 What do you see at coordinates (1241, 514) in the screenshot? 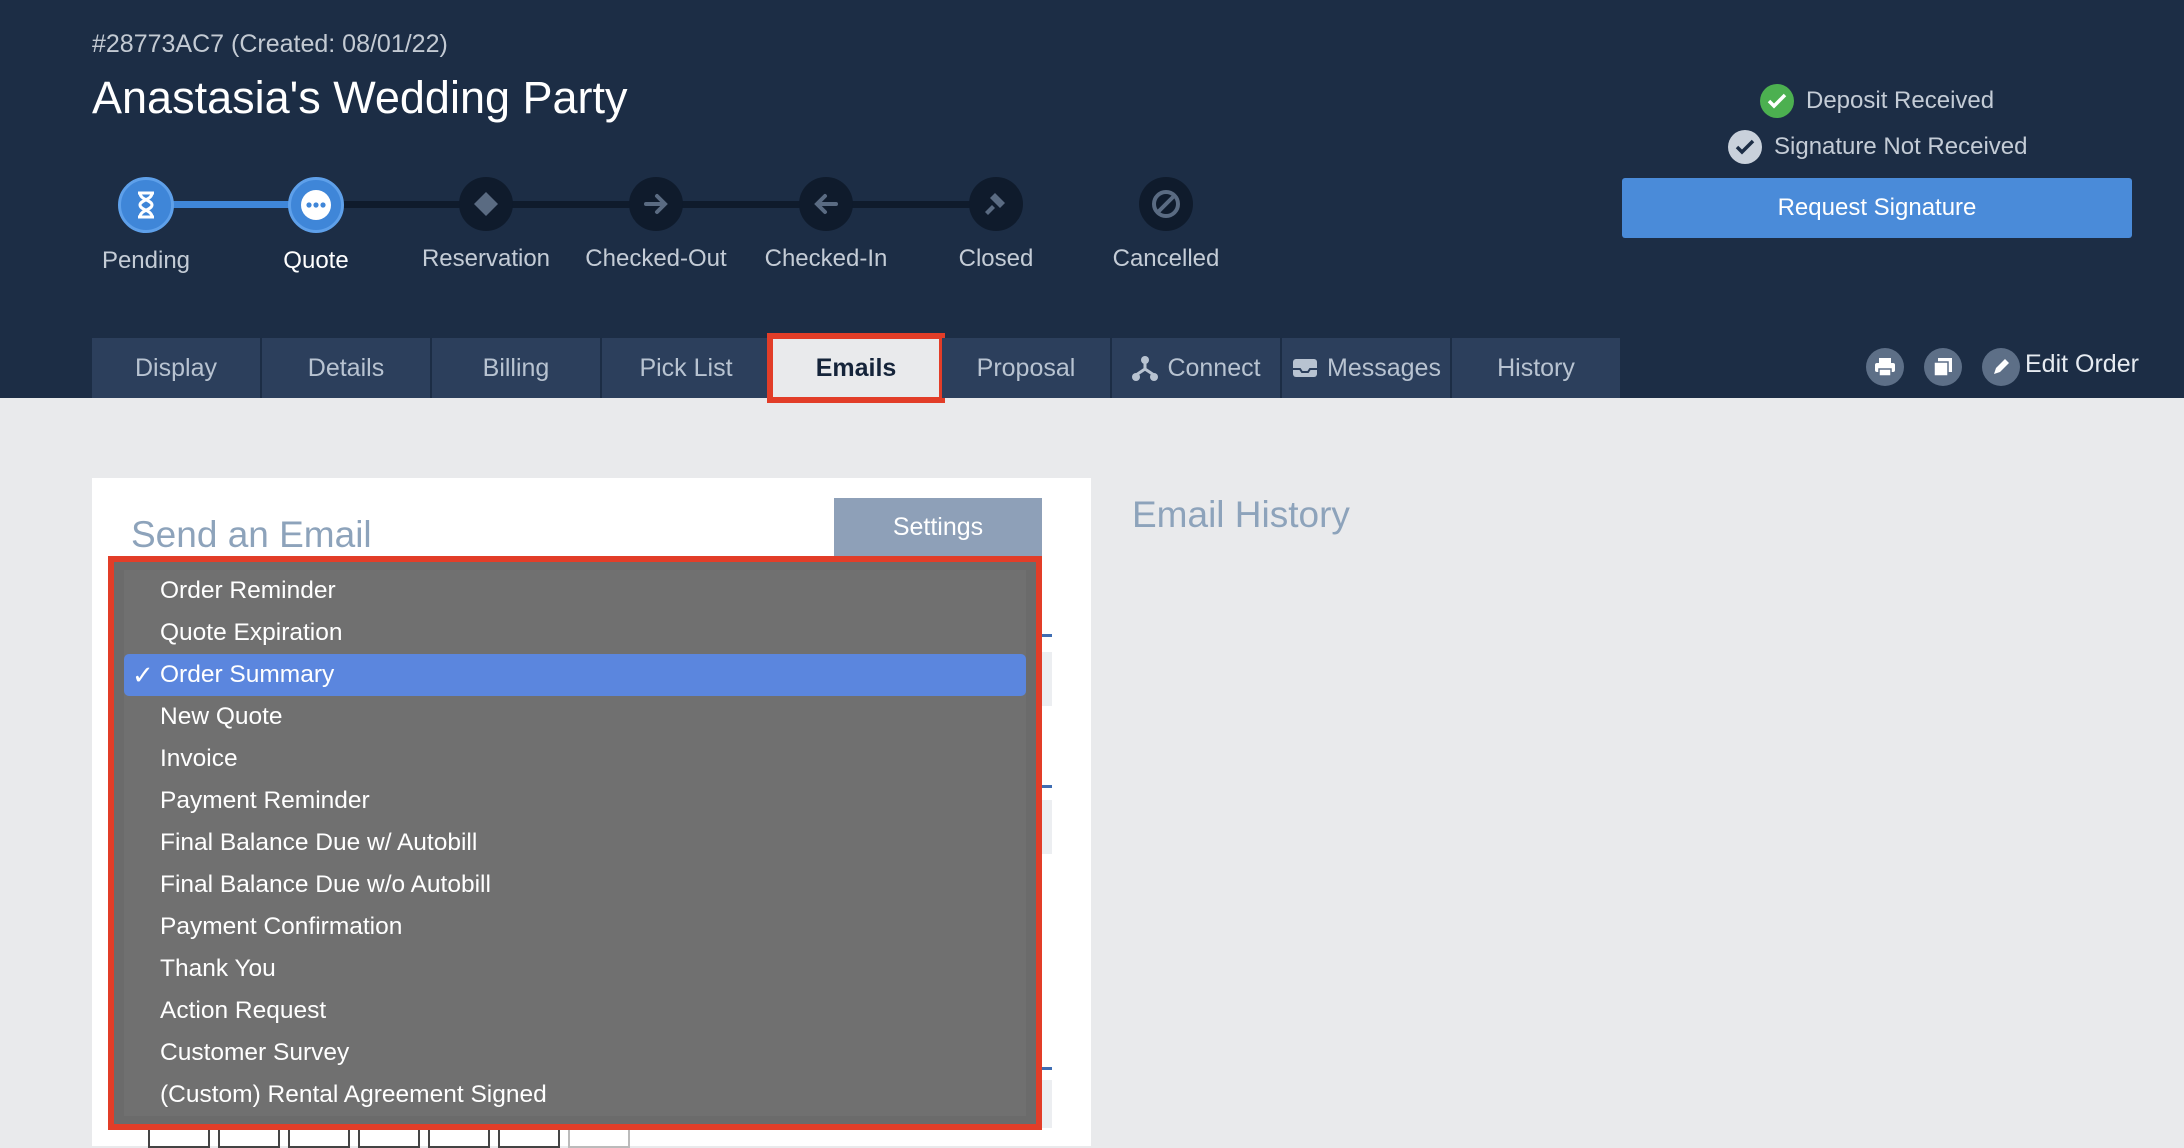
I see `email-history-title: Email History` at bounding box center [1241, 514].